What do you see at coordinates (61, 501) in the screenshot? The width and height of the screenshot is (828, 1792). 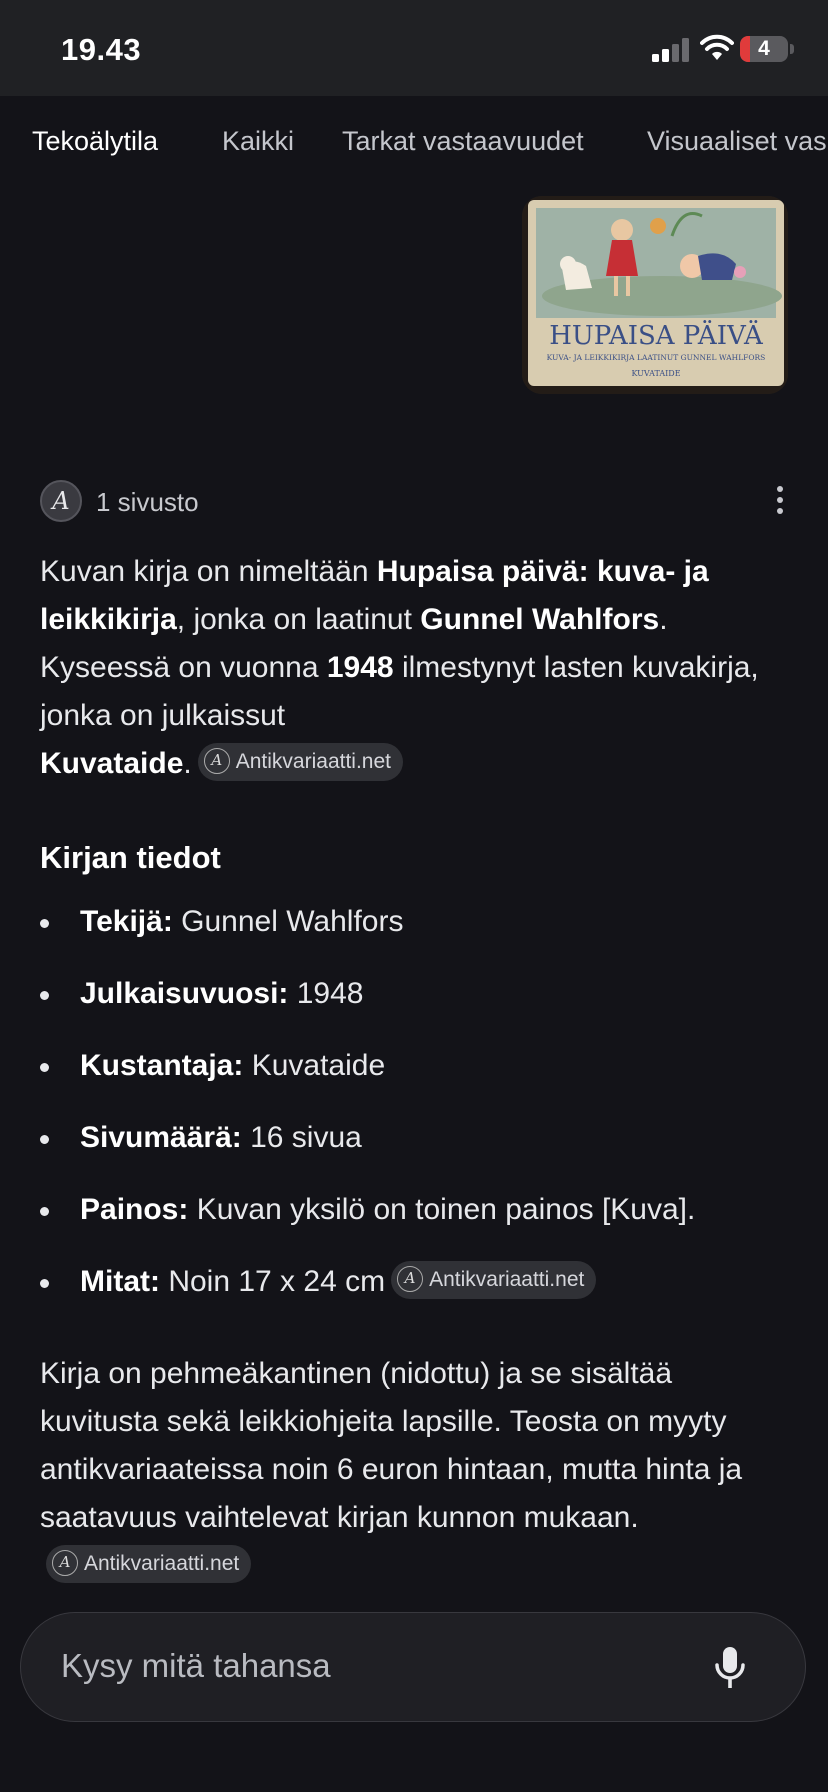 I see `source-avatar-icon: A` at bounding box center [61, 501].